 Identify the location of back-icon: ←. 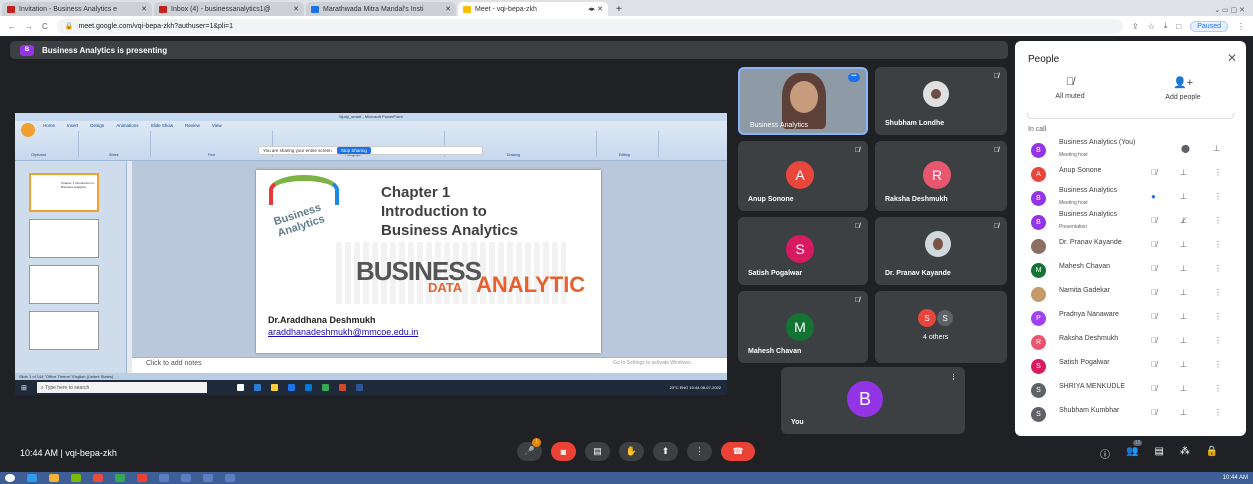
(12, 26).